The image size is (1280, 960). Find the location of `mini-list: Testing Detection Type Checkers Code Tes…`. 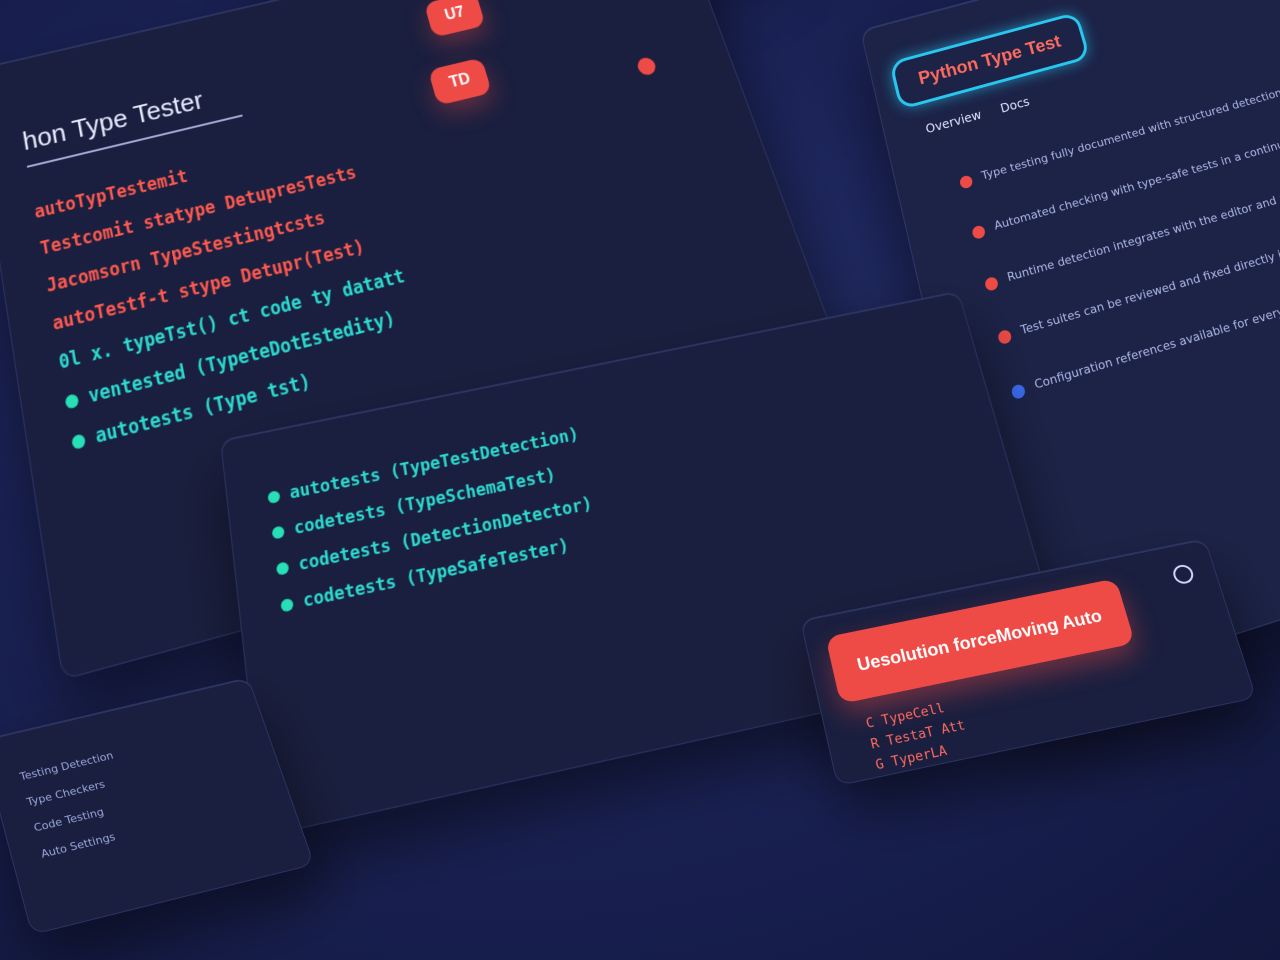

mini-list: Testing Detection Type Checkers Code Tes… is located at coordinates (80, 811).